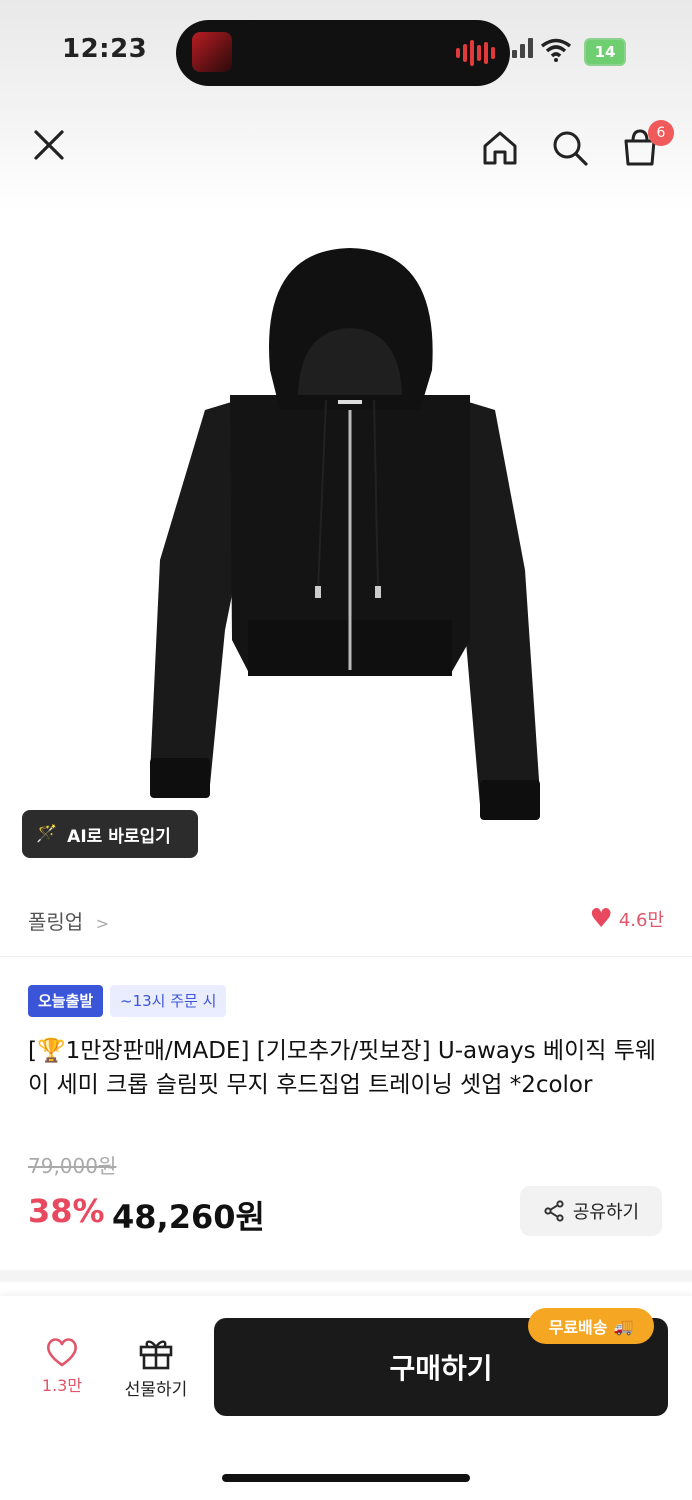 Image resolution: width=692 pixels, height=1500 pixels. What do you see at coordinates (570, 148) in the screenshot?
I see `search-icon` at bounding box center [570, 148].